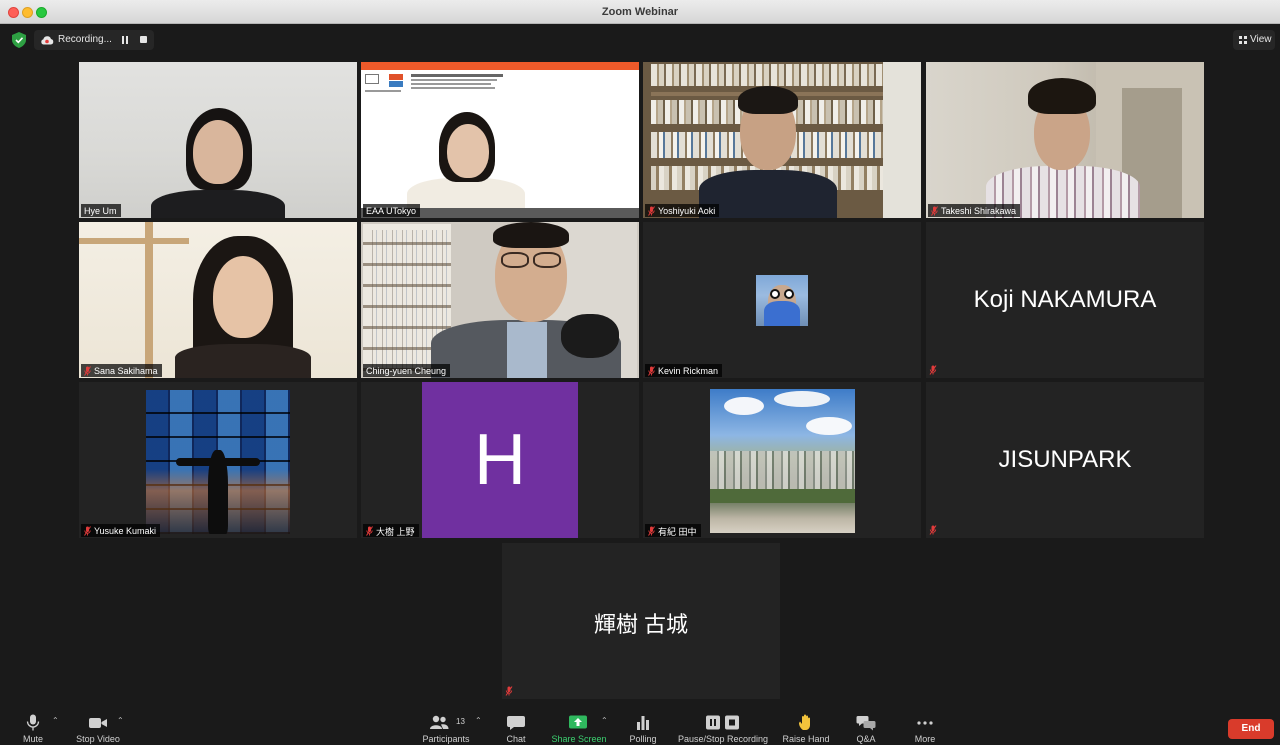  I want to click on view-button: View, so click(1254, 40).